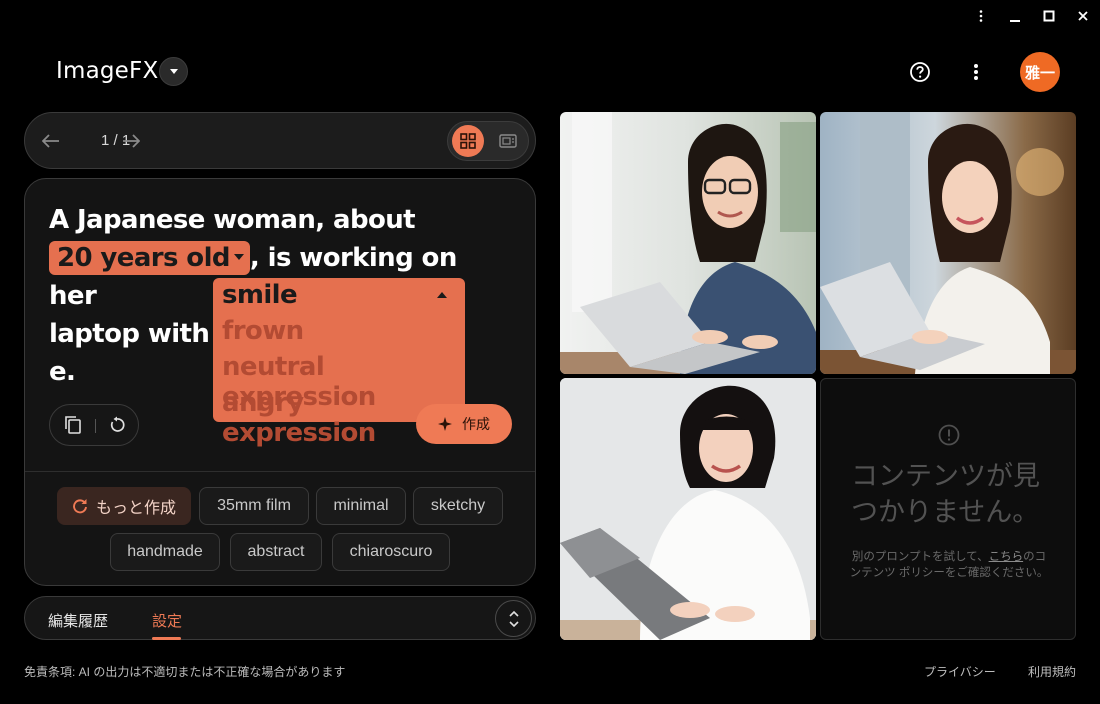 The height and width of the screenshot is (704, 1100). I want to click on create-button: 作成, so click(464, 424).